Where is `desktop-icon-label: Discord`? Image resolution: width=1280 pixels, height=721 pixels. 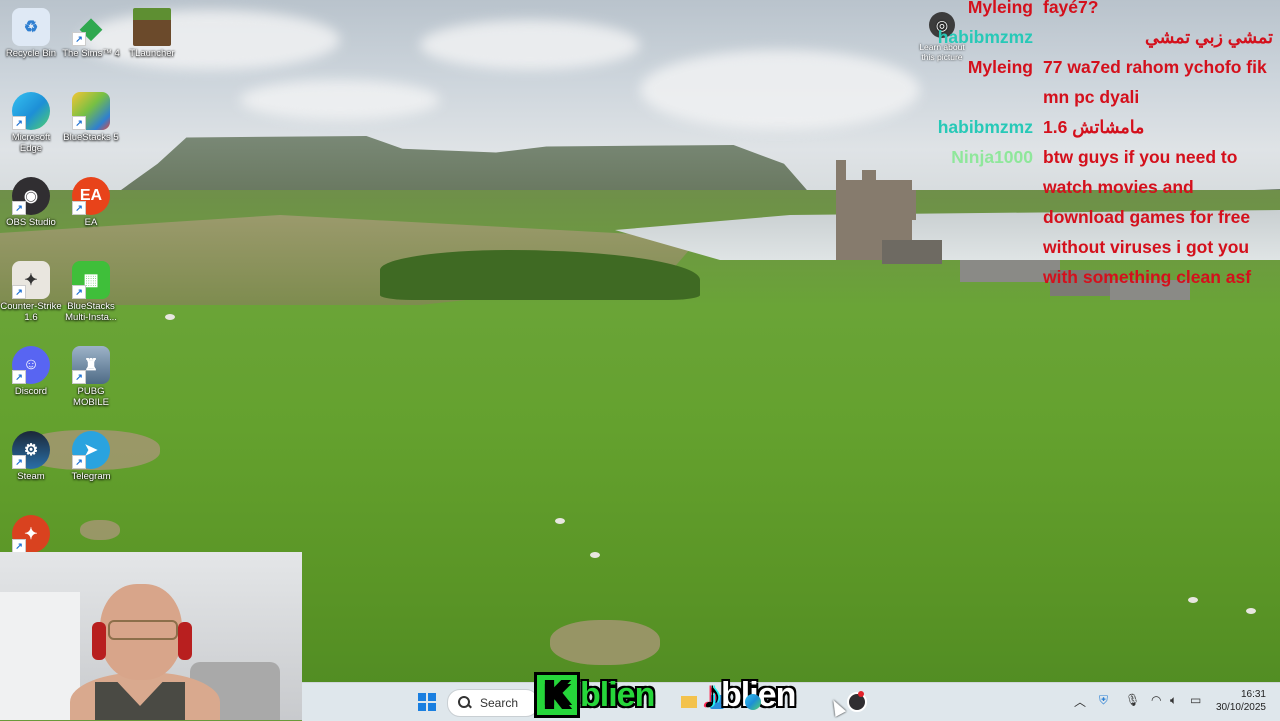 desktop-icon-label: Discord is located at coordinates (31, 391).